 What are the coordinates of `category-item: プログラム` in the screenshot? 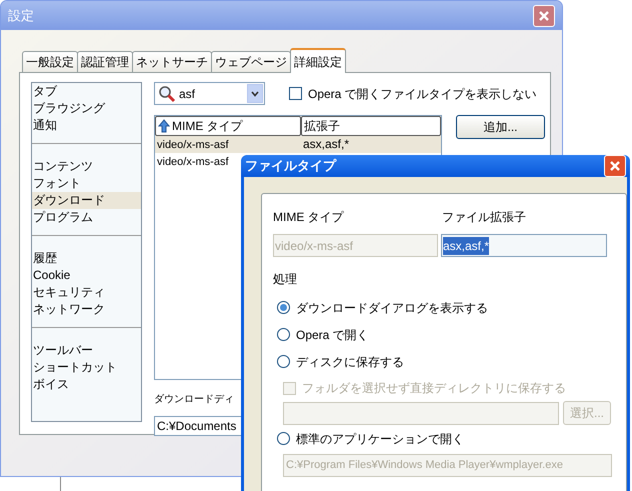 It's located at (86, 217).